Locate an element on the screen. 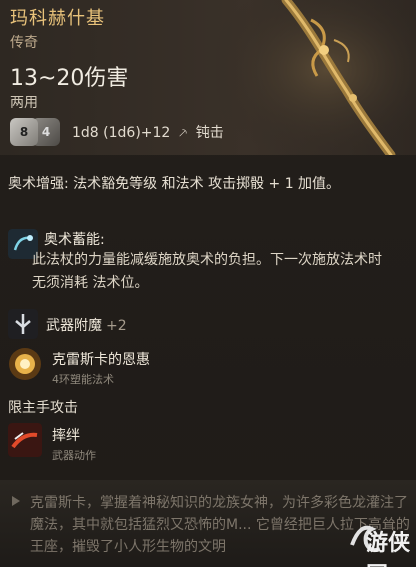 The height and width of the screenshot is (567, 416). passive-arcane-enhance: 奥术增强: 法术豁免等级 和法术 攻击掷骰 + 1 加值。 is located at coordinates (174, 184).